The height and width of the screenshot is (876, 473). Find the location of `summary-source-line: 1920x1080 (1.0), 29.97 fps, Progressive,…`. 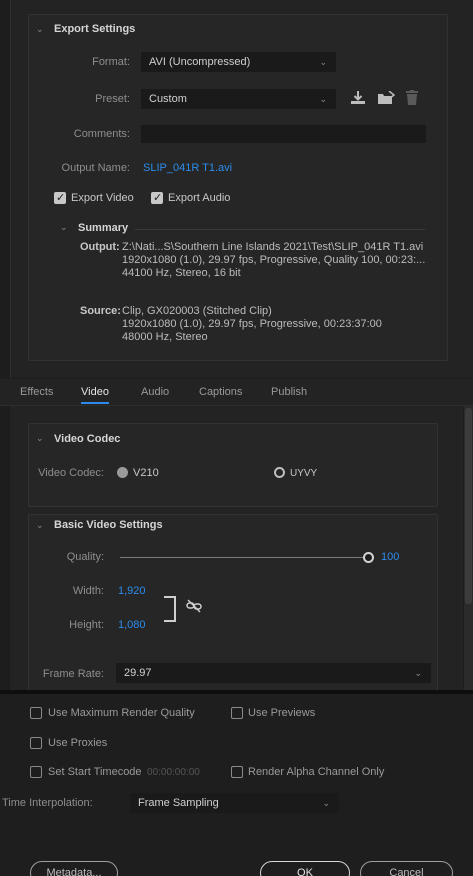

summary-source-line: 1920x1080 (1.0), 29.97 fps, Progressive,… is located at coordinates (252, 324).